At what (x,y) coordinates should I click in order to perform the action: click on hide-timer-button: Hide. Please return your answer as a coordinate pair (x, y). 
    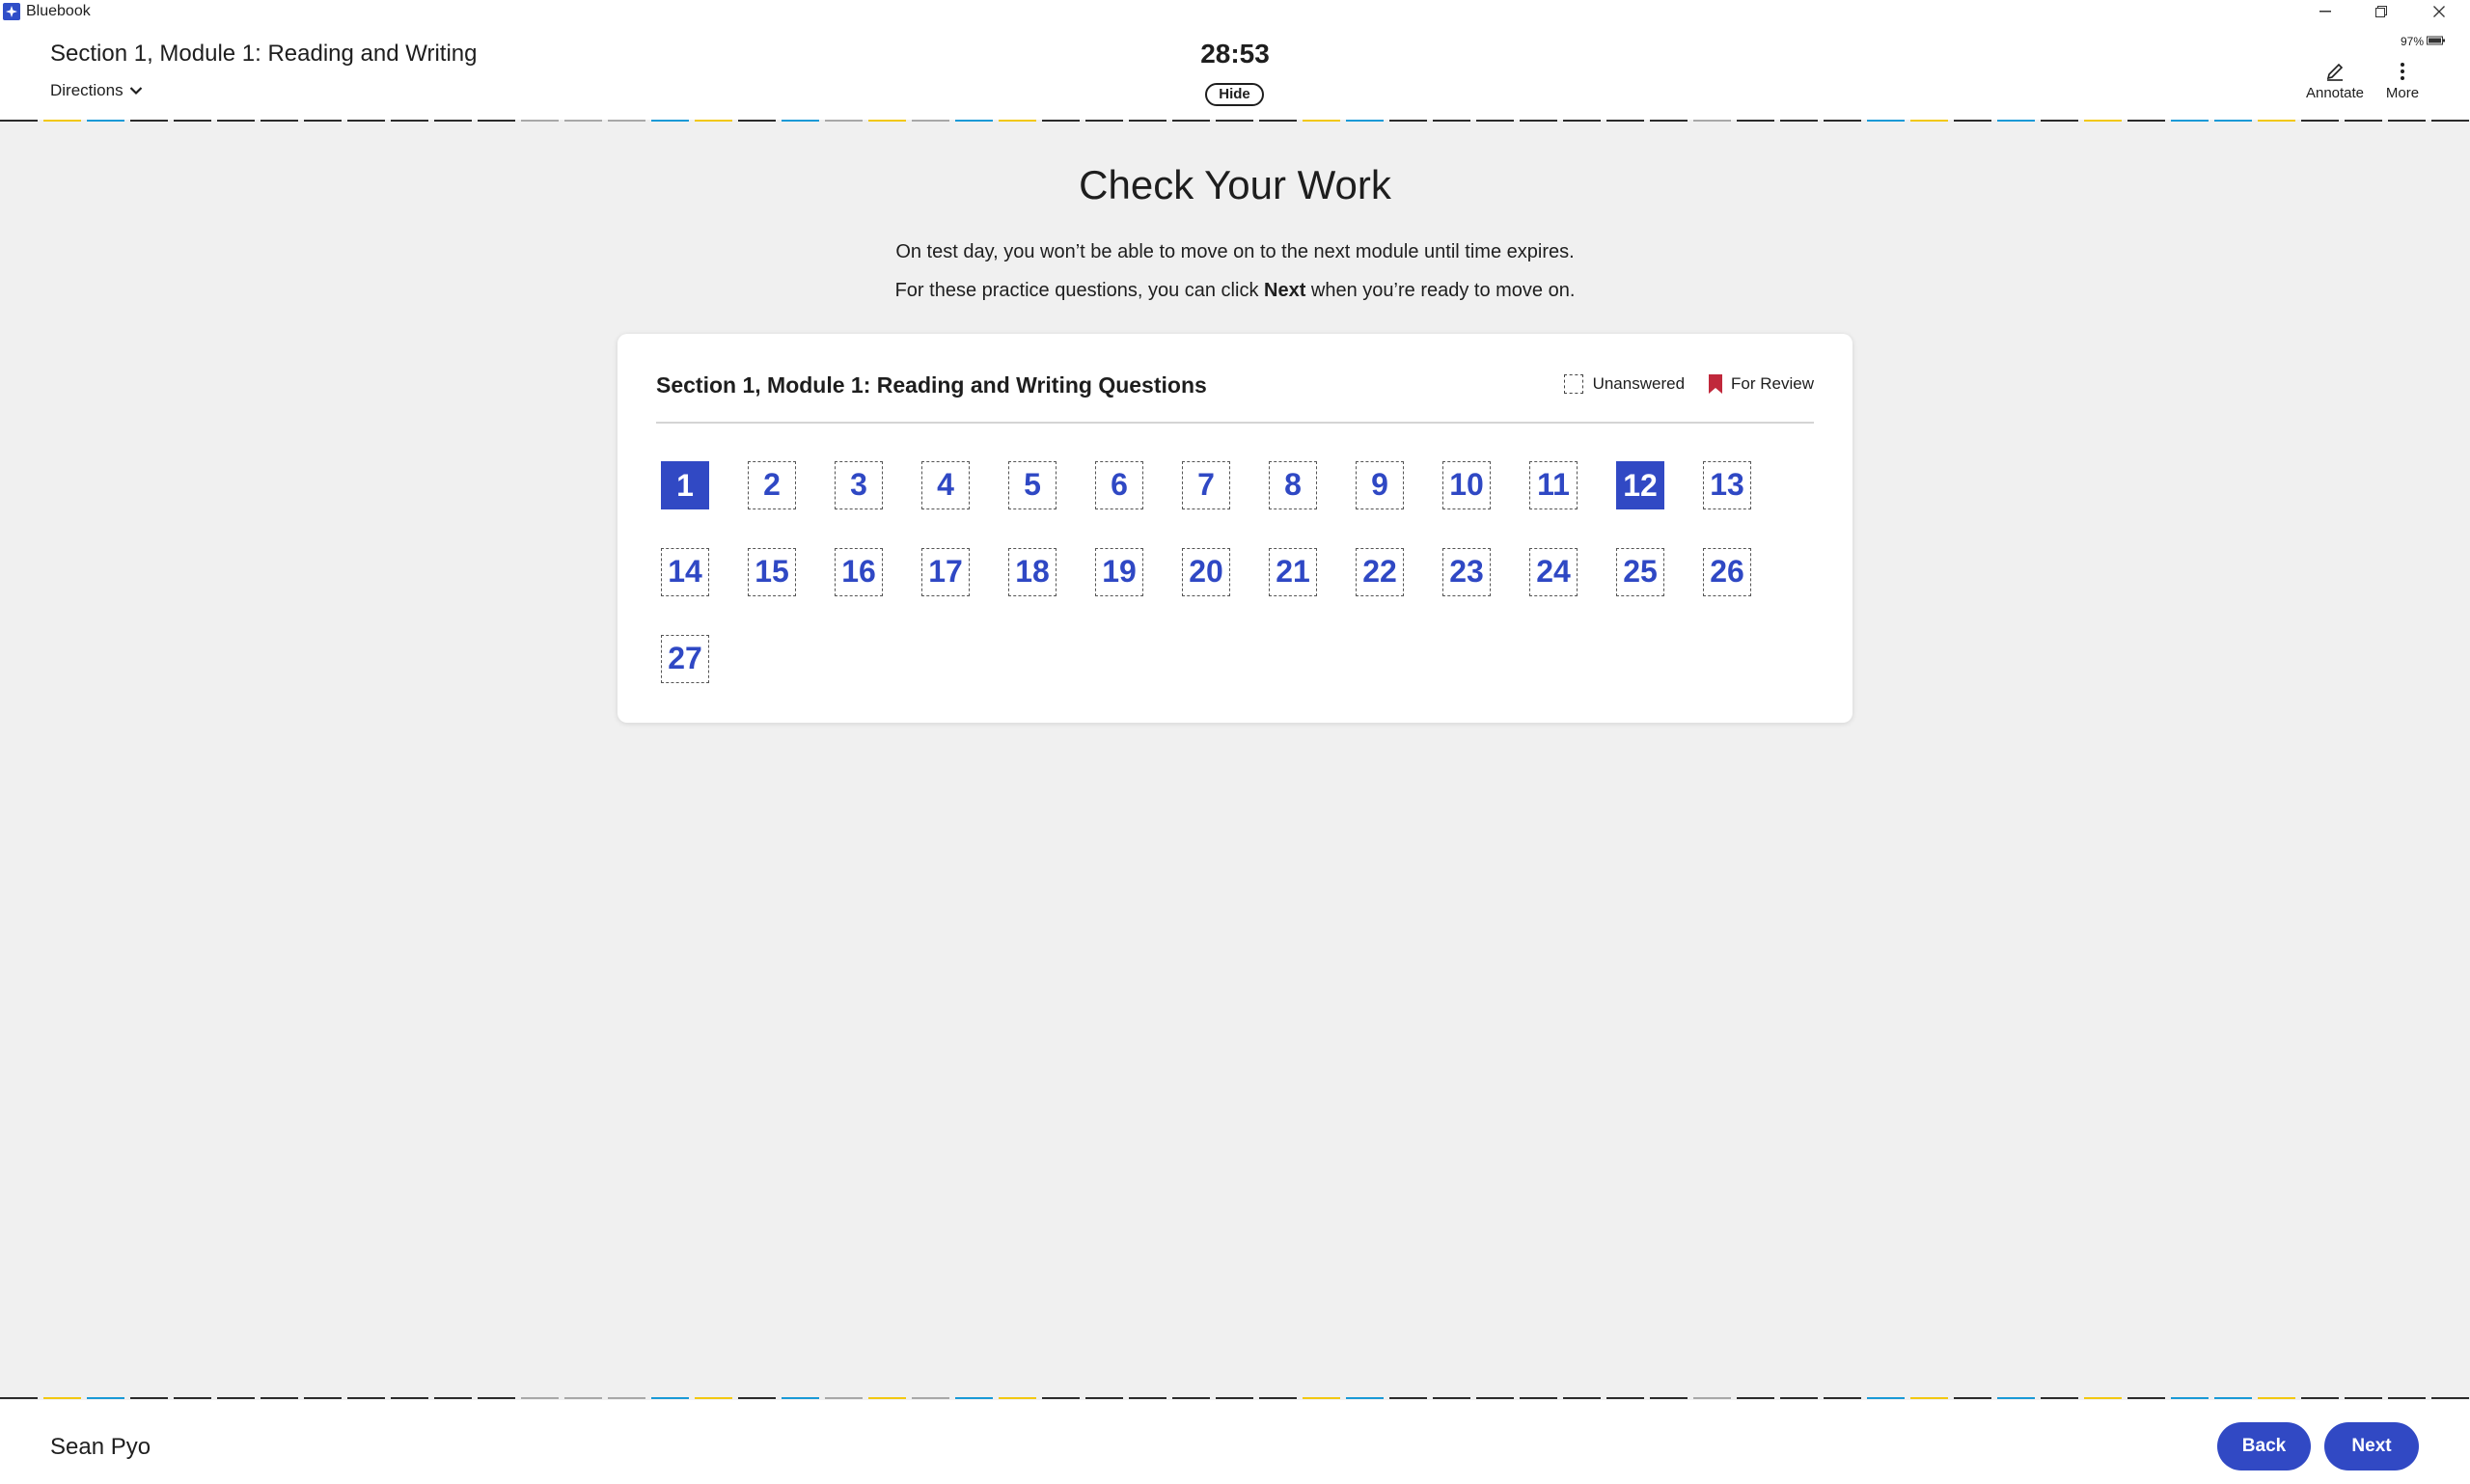
    Looking at the image, I should click on (1234, 94).